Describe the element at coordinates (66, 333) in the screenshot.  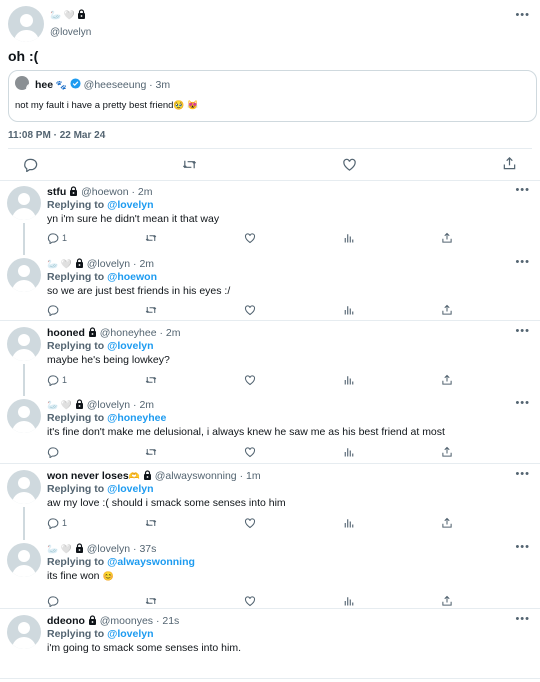
I see `display-name: hooned` at that location.